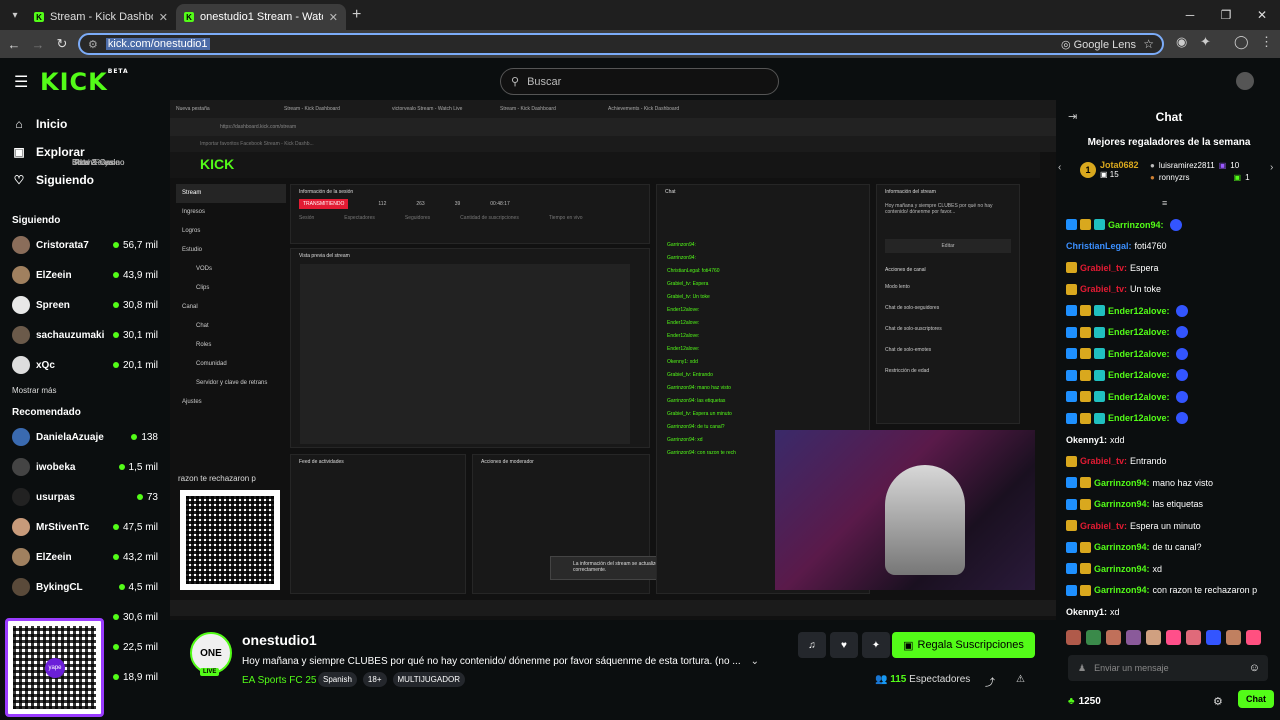 This screenshot has height=720, width=1280. What do you see at coordinates (84, 82) in the screenshot?
I see `kick-logo: KICKBETA` at bounding box center [84, 82].